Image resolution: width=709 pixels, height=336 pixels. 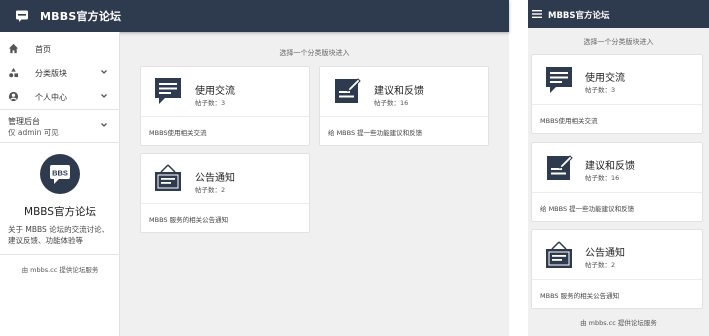 What do you see at coordinates (51, 73) in the screenshot?
I see `sidebar-item-label: 分类版块` at bounding box center [51, 73].